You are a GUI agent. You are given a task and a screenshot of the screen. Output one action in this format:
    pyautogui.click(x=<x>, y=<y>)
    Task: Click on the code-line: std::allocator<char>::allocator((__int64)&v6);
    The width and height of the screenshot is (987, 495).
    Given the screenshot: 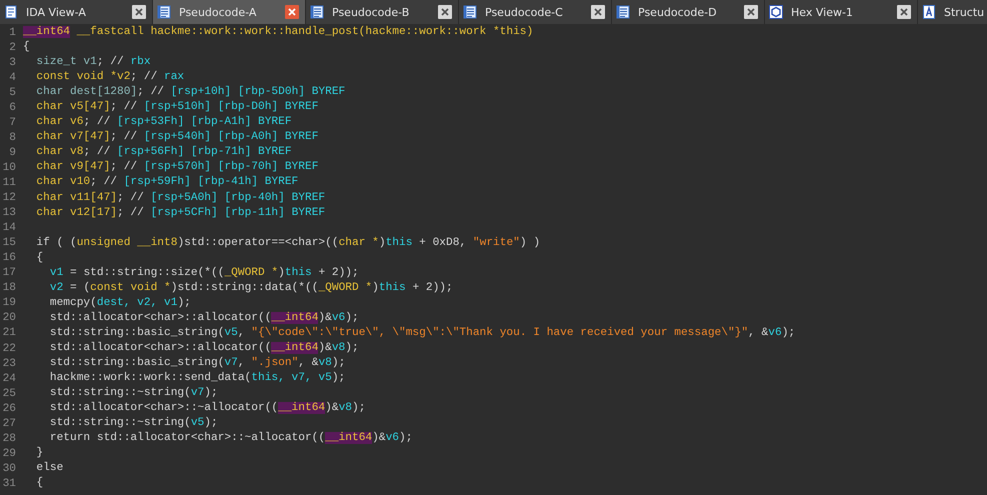 What is the action you would take?
    pyautogui.click(x=203, y=318)
    